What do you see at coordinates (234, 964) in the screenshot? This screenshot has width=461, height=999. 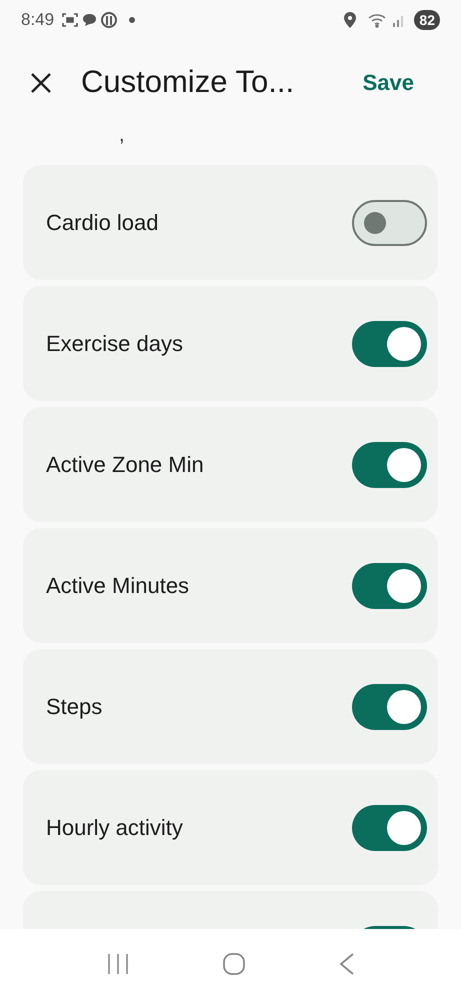 I see `home-icon` at bounding box center [234, 964].